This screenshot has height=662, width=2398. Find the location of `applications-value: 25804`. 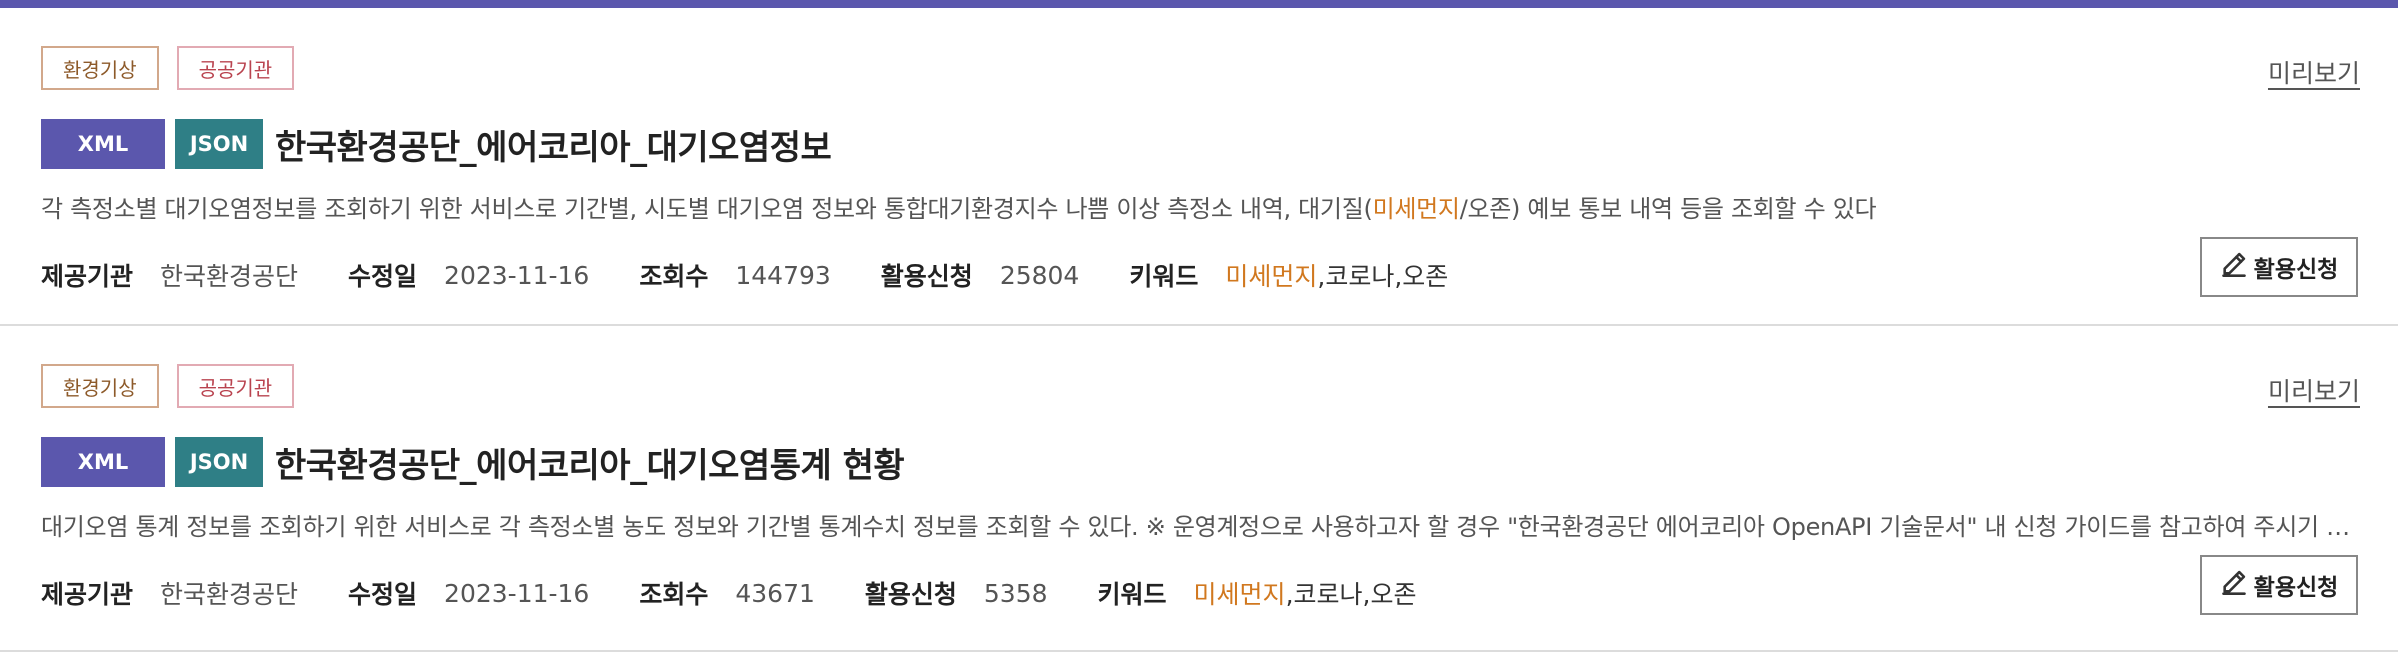

applications-value: 25804 is located at coordinates (1039, 275).